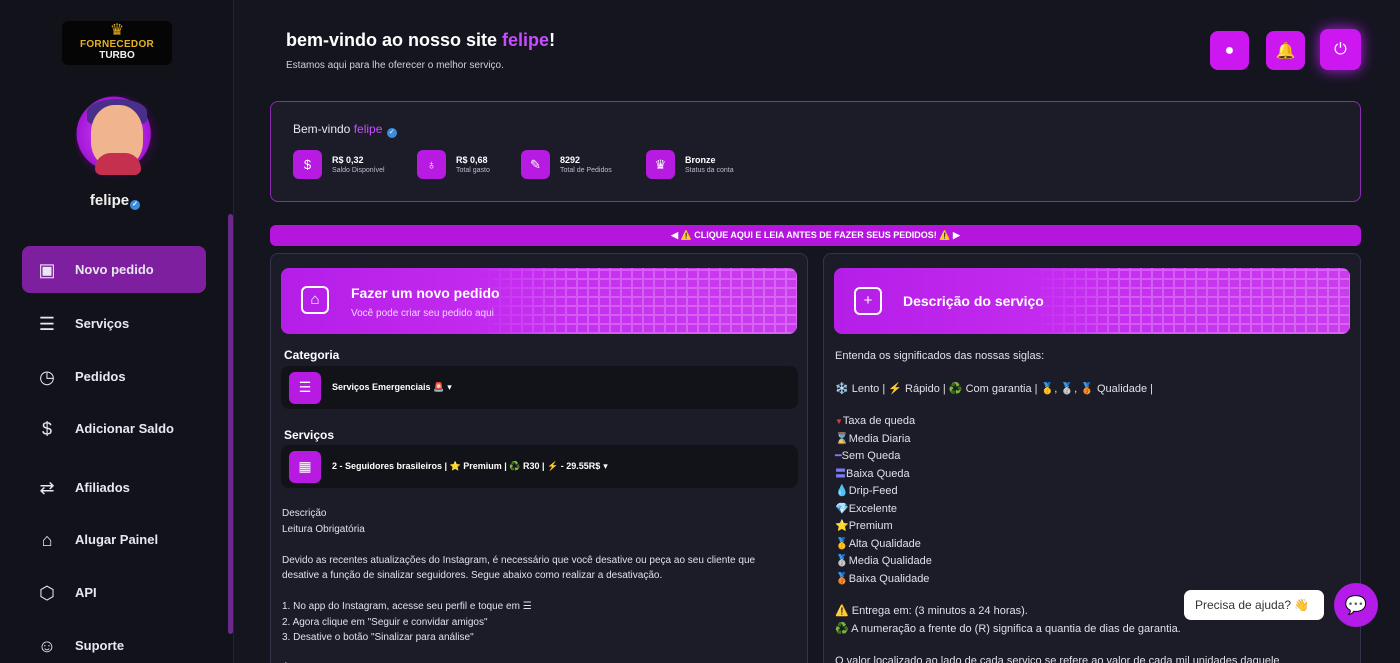 The width and height of the screenshot is (1400, 663). What do you see at coordinates (539, 387) in the screenshot?
I see `category-select: ☰ Serviços Emergenciais 🚨 ▾` at bounding box center [539, 387].